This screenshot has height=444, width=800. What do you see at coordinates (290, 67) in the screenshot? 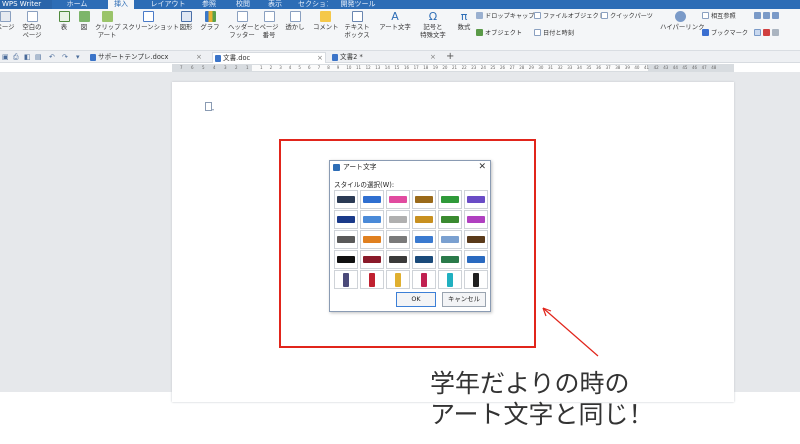
I see `ruler-tick: 4` at bounding box center [290, 67].